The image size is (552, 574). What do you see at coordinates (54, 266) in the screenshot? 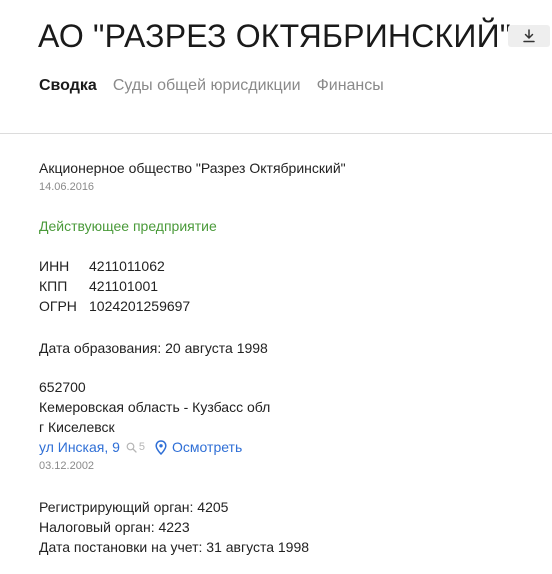
I see `inn-label: ИНН` at bounding box center [54, 266].